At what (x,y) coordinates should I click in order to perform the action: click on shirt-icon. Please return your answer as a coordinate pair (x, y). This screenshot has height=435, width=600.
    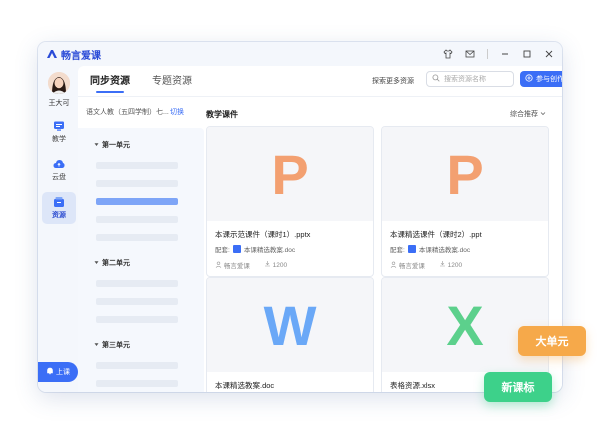
    Looking at the image, I should click on (448, 54).